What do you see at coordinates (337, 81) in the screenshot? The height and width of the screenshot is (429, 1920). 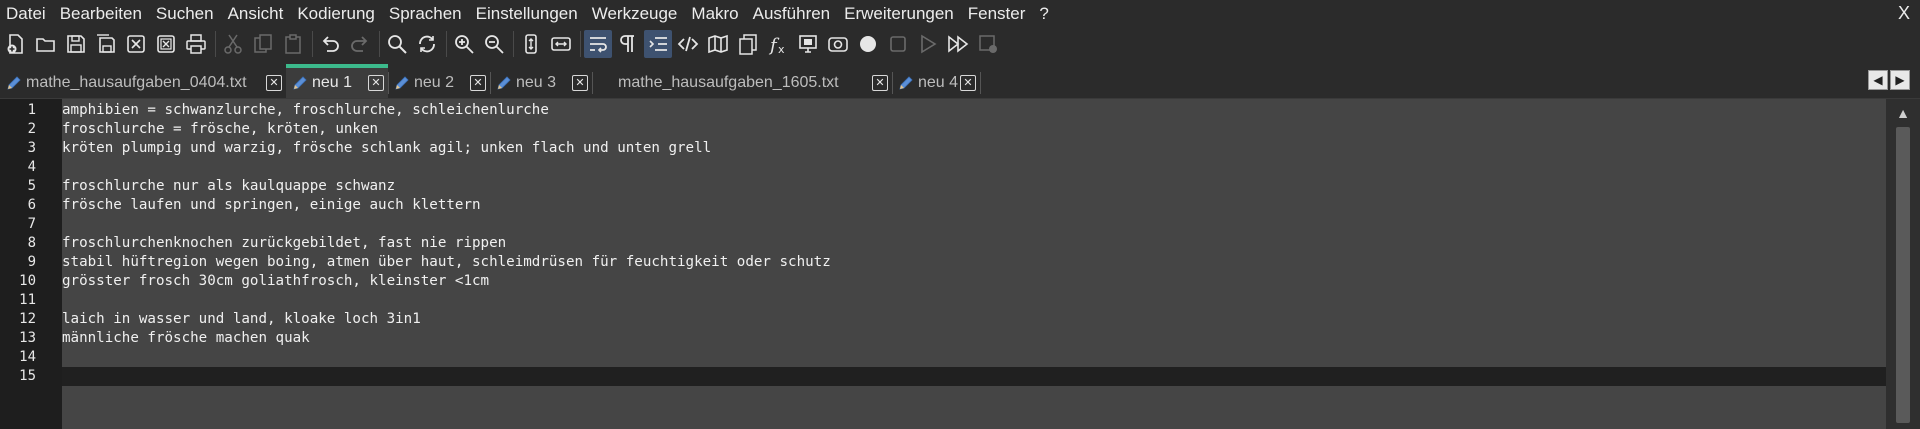 I see `tab-neu-1: neu 1 ✕` at bounding box center [337, 81].